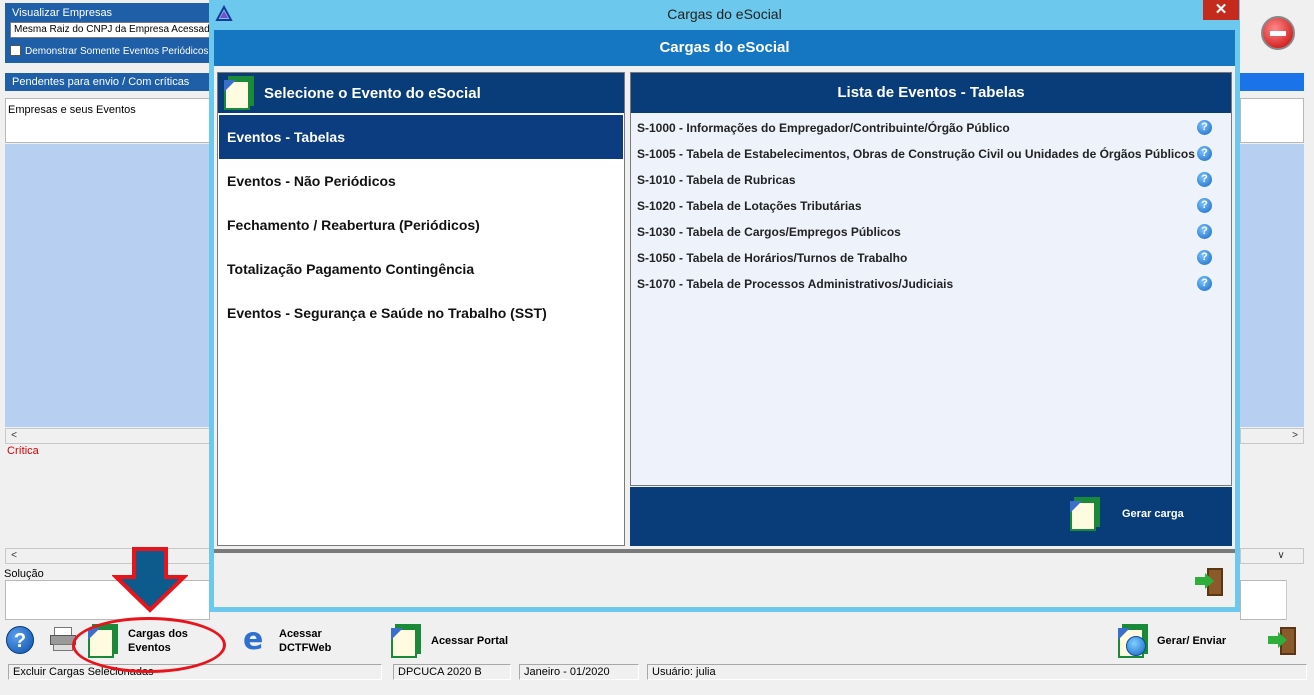  Describe the element at coordinates (253, 639) in the screenshot. I see `dctfweb-e-icon: e` at that location.